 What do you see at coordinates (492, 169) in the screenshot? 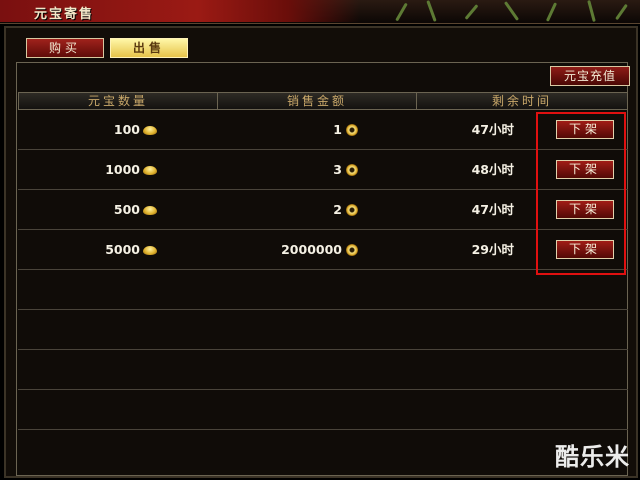
I see `time-cell: 48小时` at bounding box center [492, 169].